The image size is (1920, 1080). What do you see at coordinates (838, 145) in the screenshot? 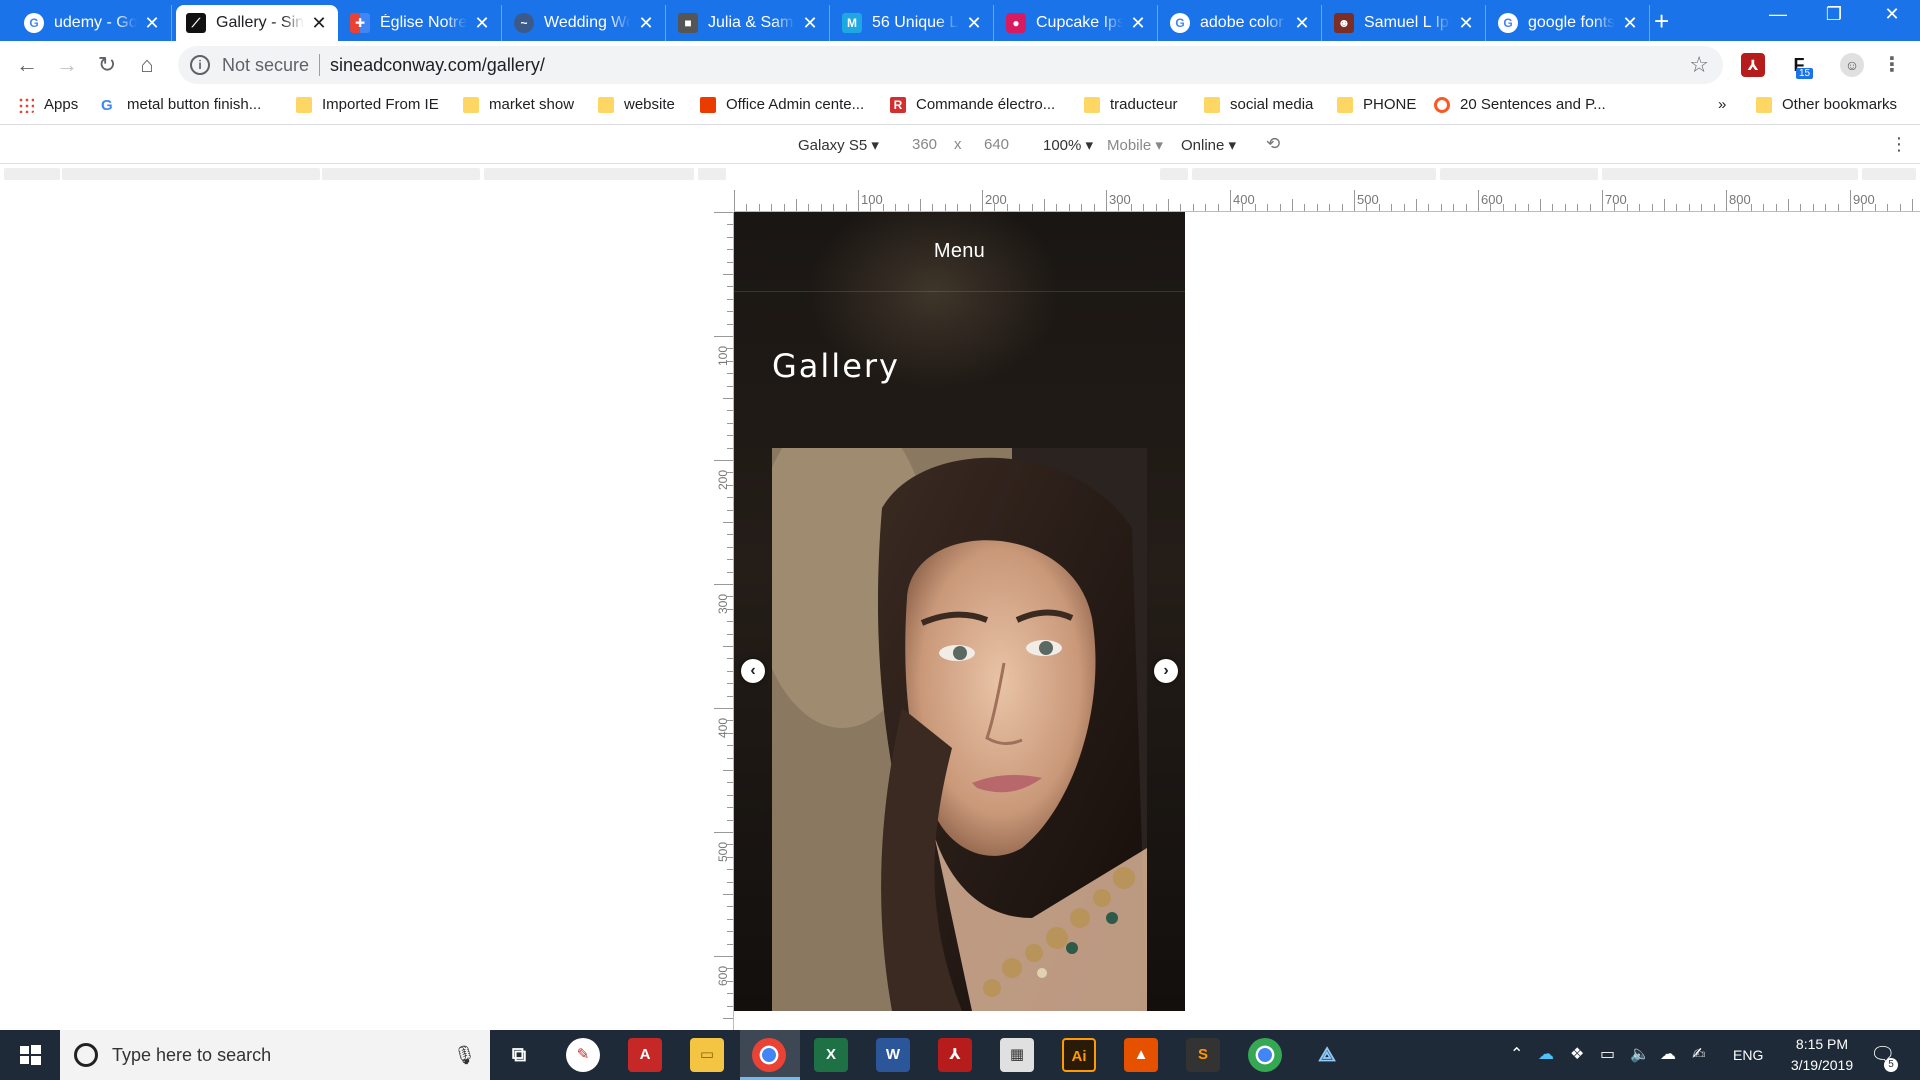
I see `device-select: Galaxy S5 ▾` at bounding box center [838, 145].